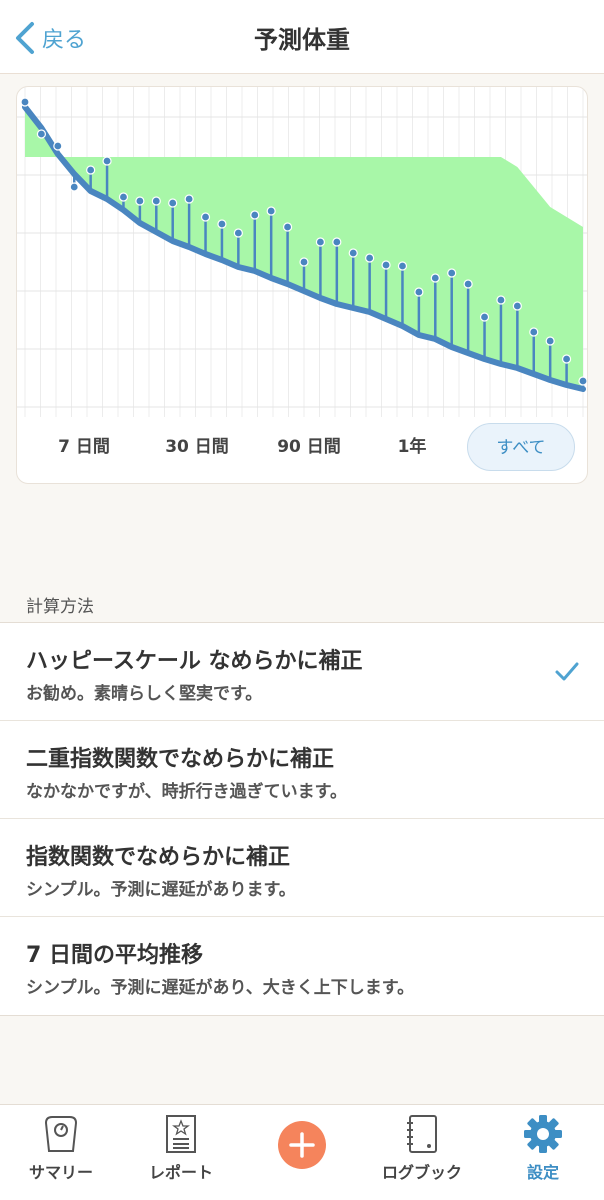 Image resolution: width=604 pixels, height=1200 pixels. Describe the element at coordinates (144, 694) in the screenshot. I see `method-subtitle: お勧め。素晴らしく堅実です。` at that location.